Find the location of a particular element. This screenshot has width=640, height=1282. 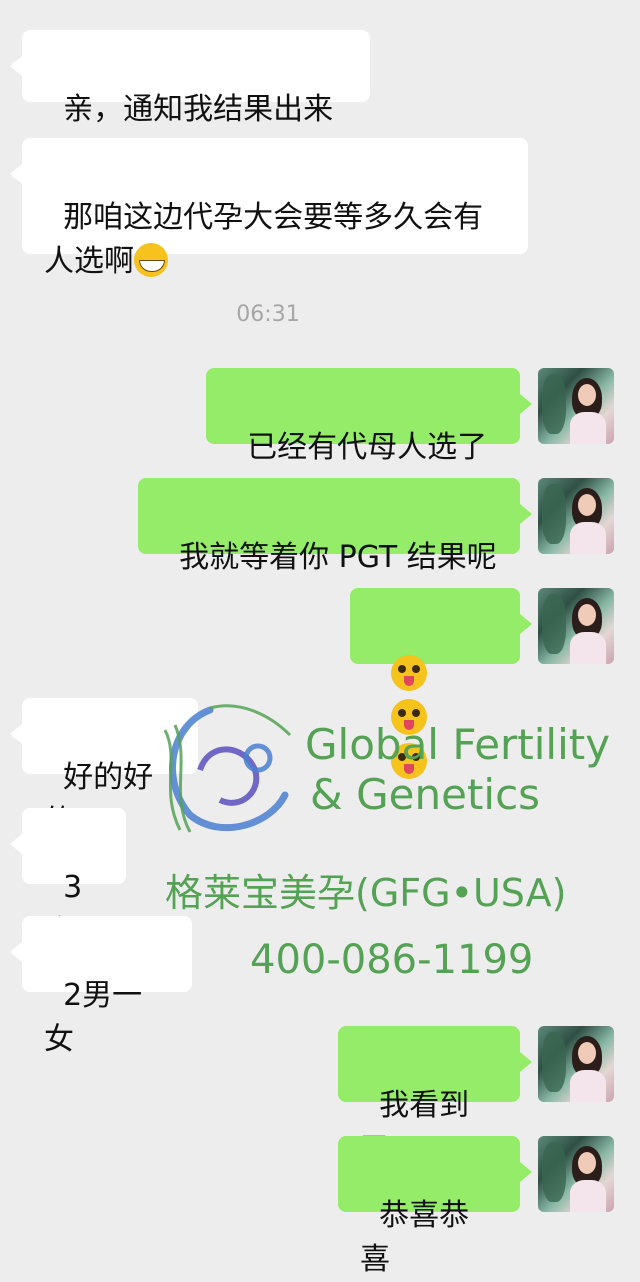

timestamp: 06:31 is located at coordinates (268, 314).